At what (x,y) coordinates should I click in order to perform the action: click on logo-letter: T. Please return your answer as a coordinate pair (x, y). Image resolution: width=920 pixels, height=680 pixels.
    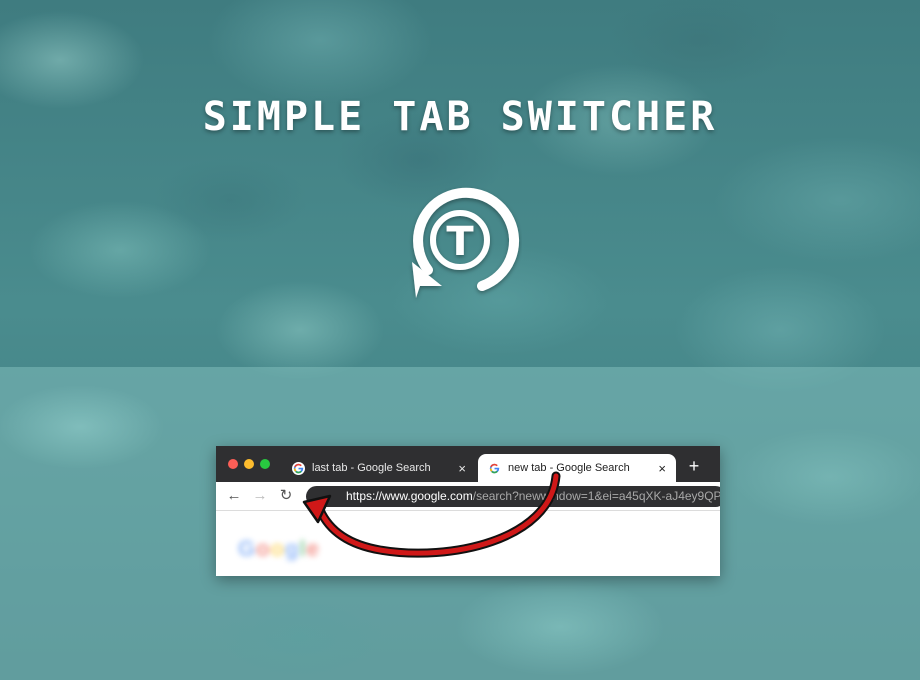
    Looking at the image, I should click on (460, 242).